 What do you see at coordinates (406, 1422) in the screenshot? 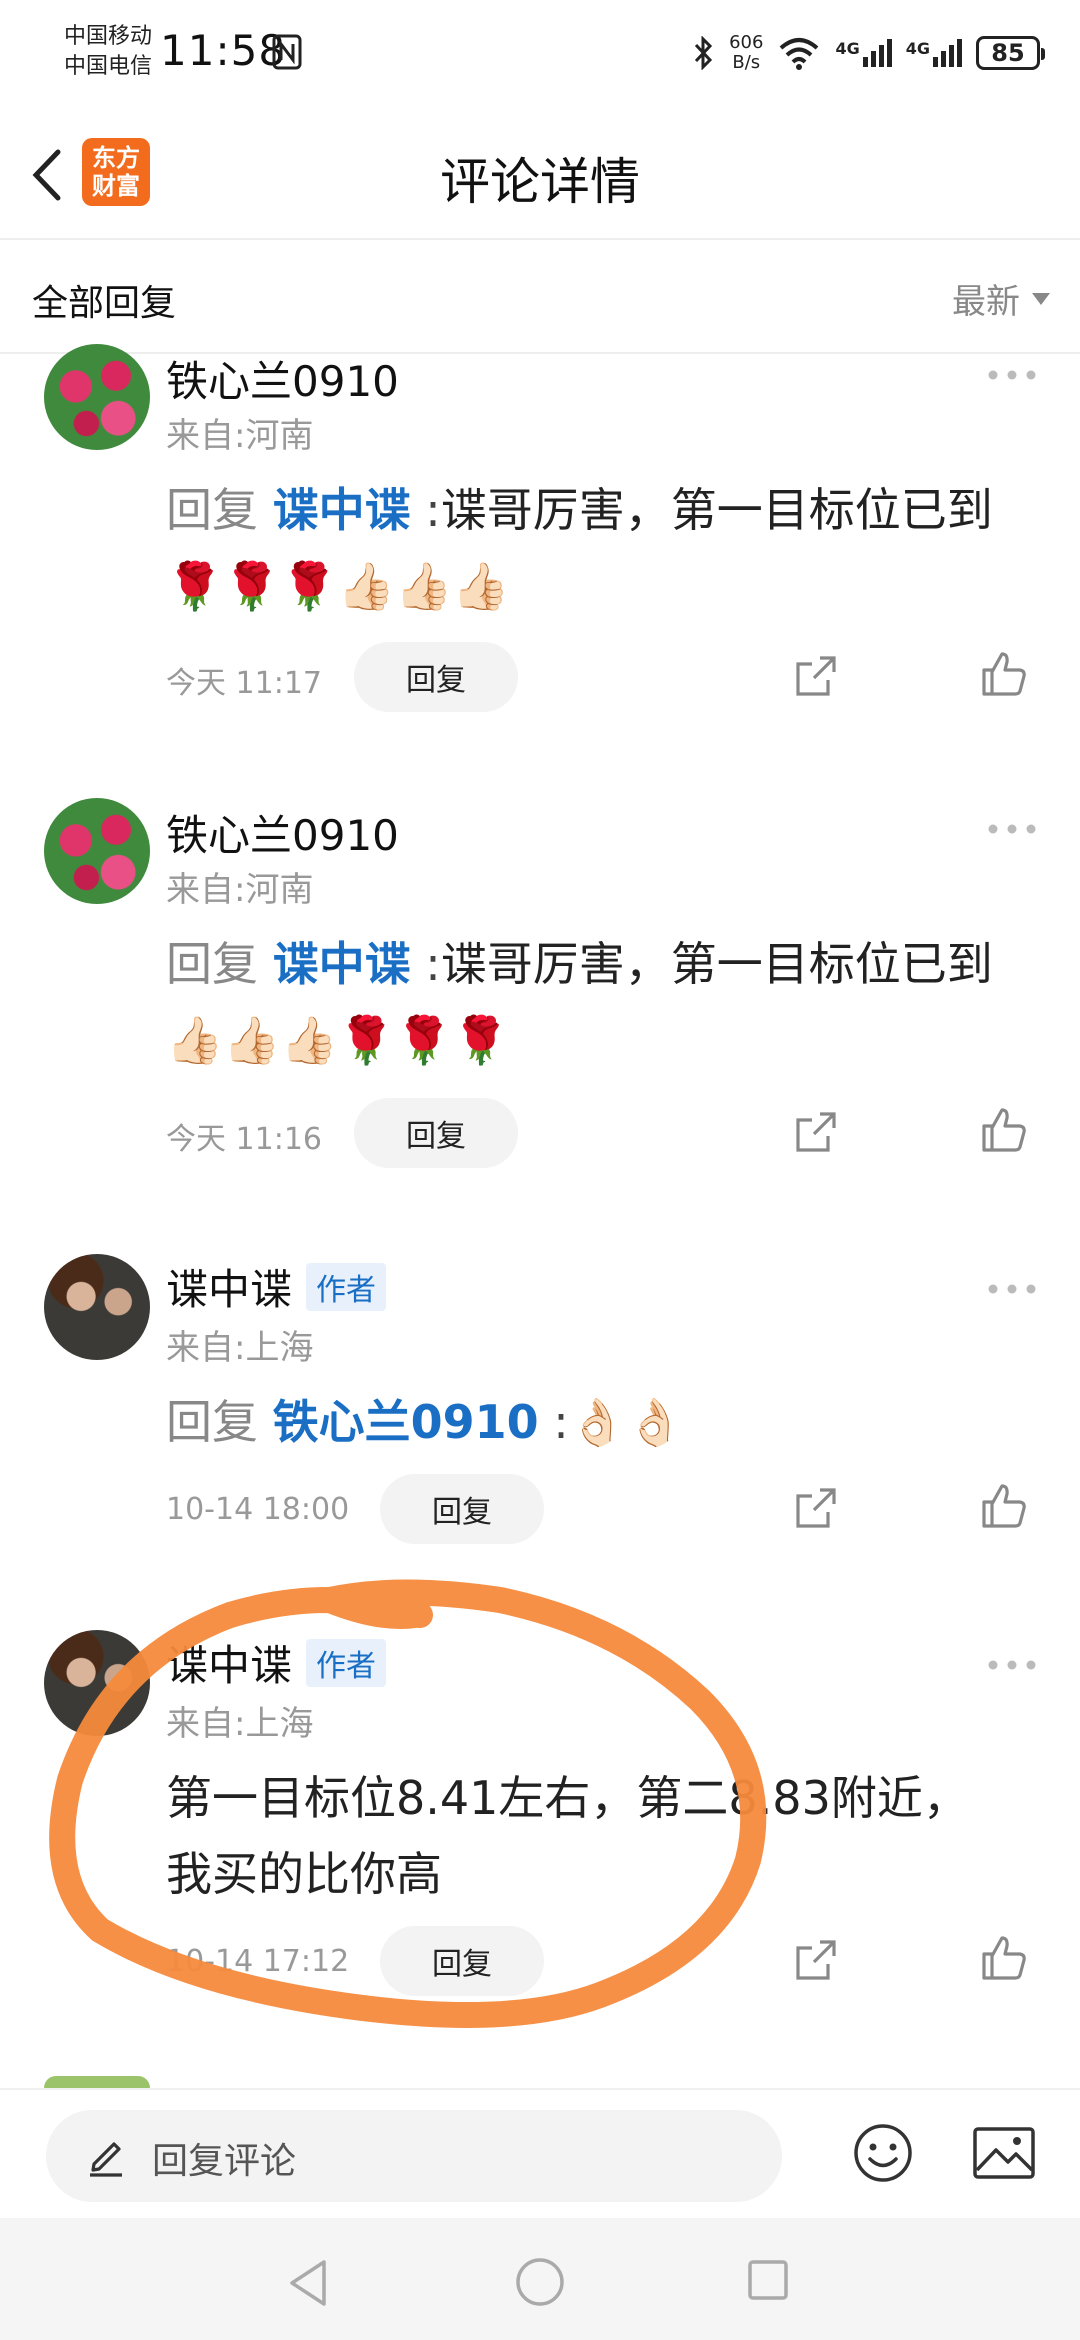
I see `mention-link: 铁心兰0910` at bounding box center [406, 1422].